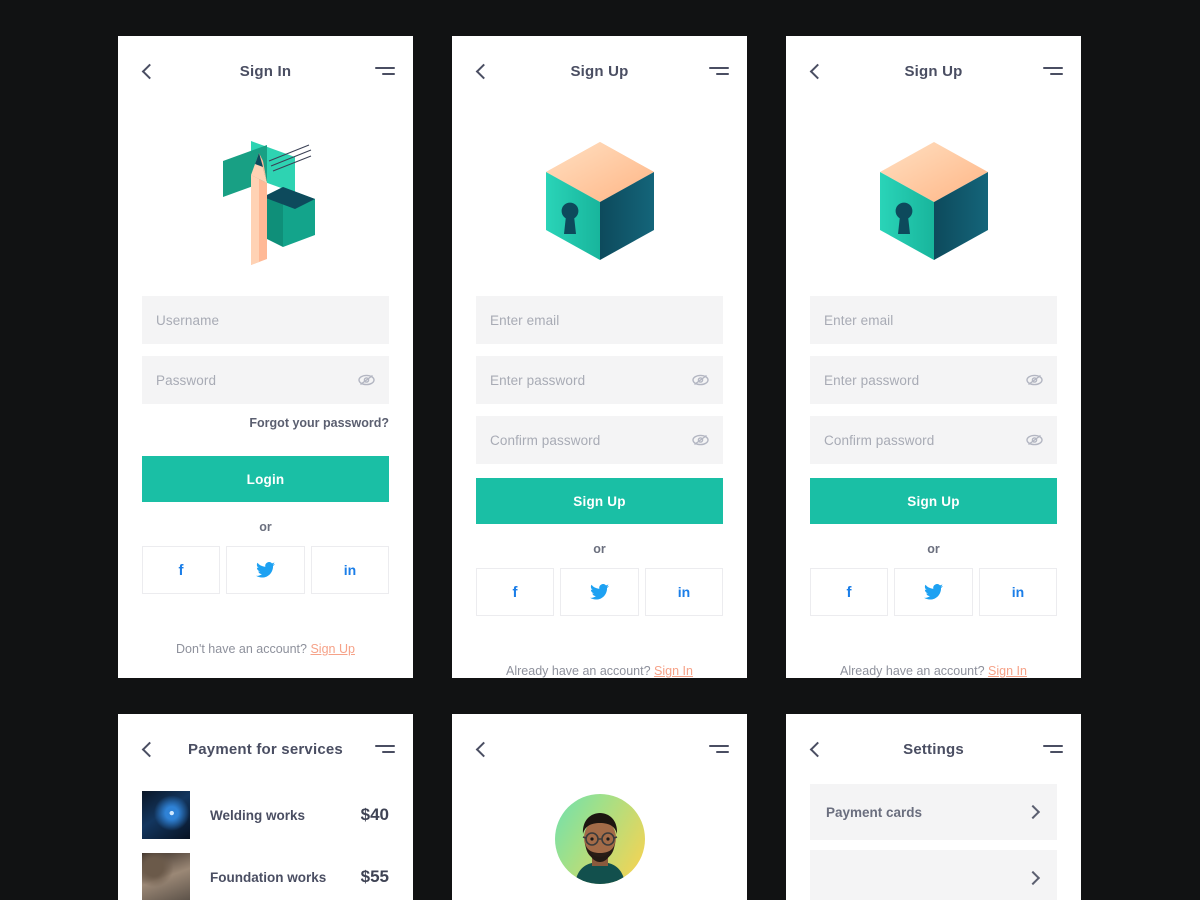  What do you see at coordinates (268, 877) in the screenshot?
I see `service-name: Foundation works` at bounding box center [268, 877].